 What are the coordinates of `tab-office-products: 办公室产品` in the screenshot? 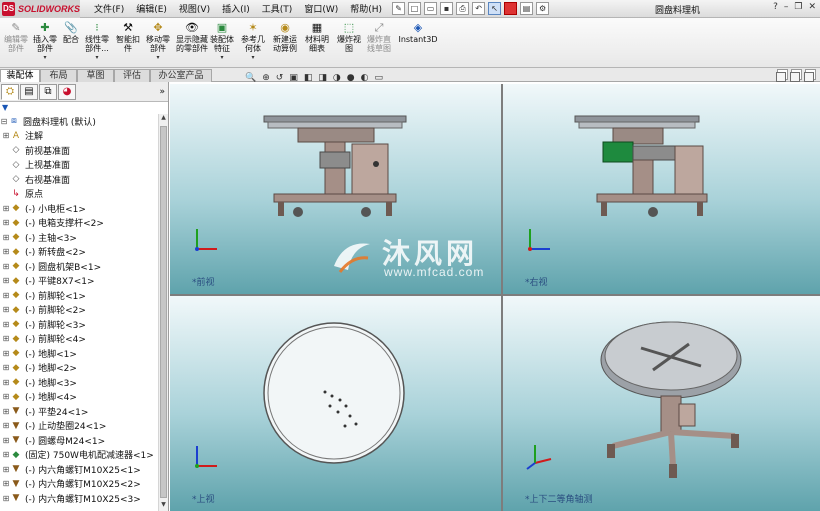 It's located at (181, 75).